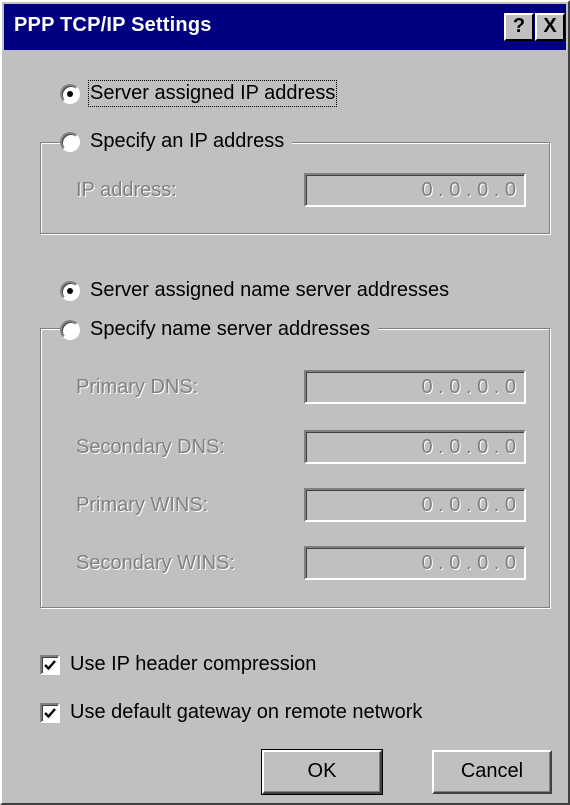 Image resolution: width=570 pixels, height=805 pixels. What do you see at coordinates (550, 27) in the screenshot?
I see `close-button: X` at bounding box center [550, 27].